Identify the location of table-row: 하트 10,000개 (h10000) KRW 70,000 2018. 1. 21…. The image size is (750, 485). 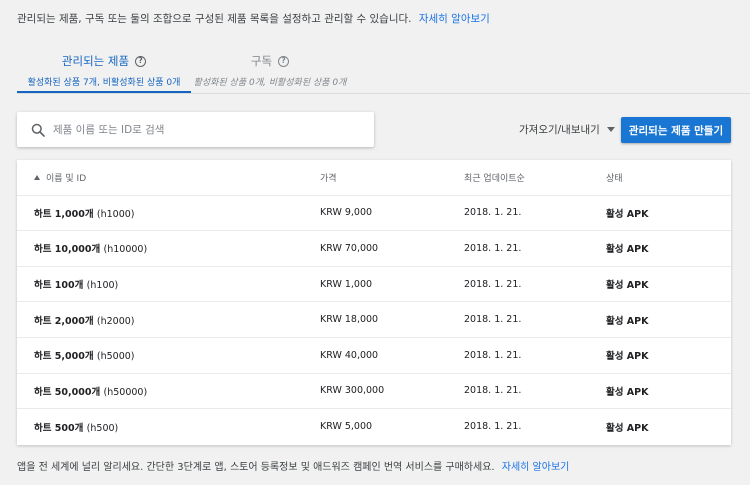
(374, 249).